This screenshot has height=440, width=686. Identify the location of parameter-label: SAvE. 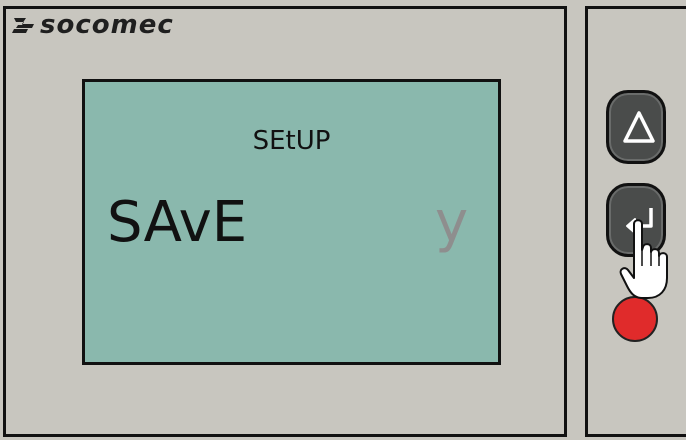
(177, 222).